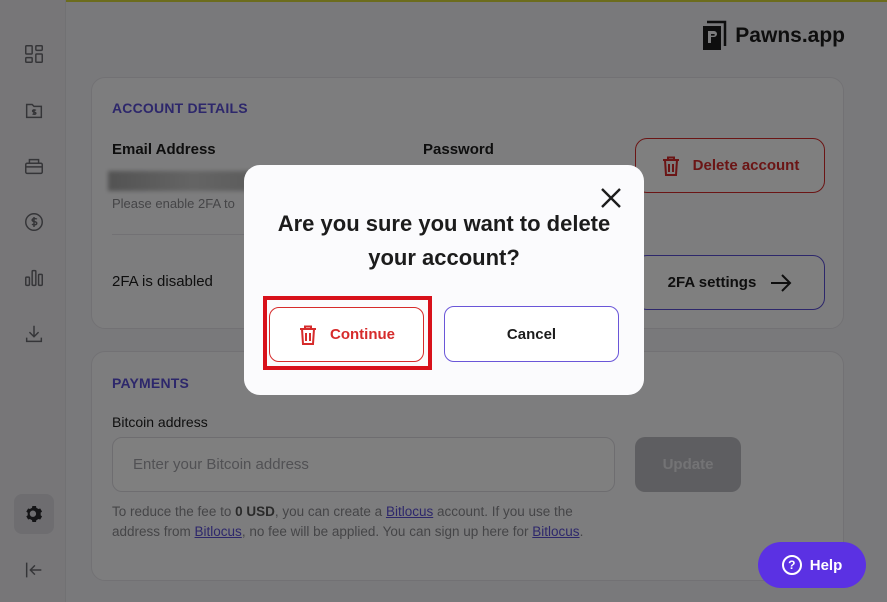 The height and width of the screenshot is (602, 887). Describe the element at coordinates (531, 334) in the screenshot. I see `cancel-button: Cancel` at that location.